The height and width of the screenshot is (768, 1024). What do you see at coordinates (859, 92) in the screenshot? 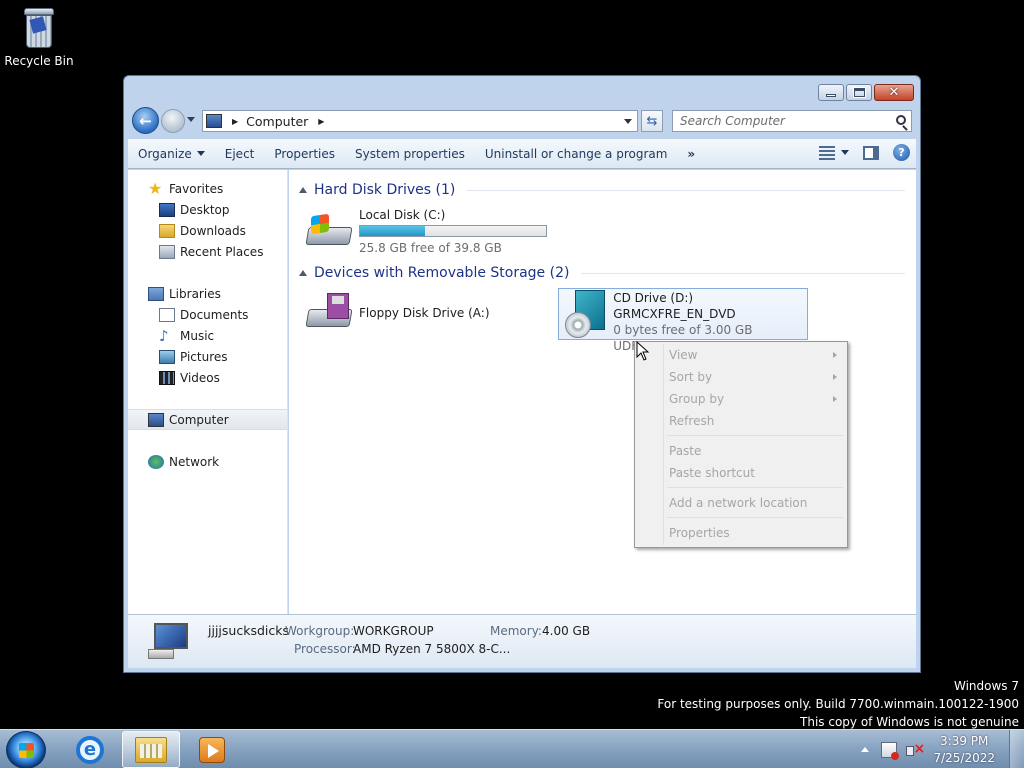
I see `maximize-button` at bounding box center [859, 92].